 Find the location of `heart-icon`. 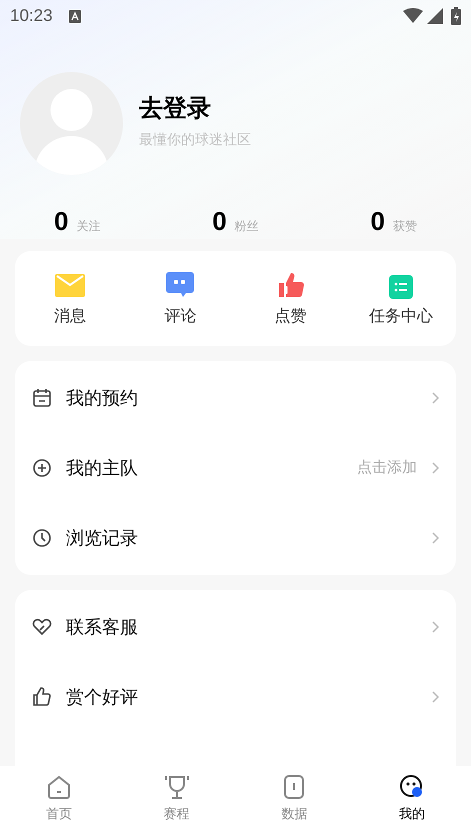

heart-icon is located at coordinates (42, 627).